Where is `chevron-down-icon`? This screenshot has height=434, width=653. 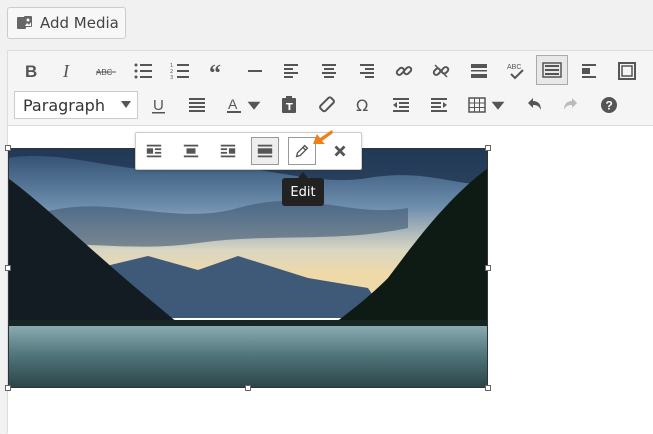
chevron-down-icon is located at coordinates (126, 104).